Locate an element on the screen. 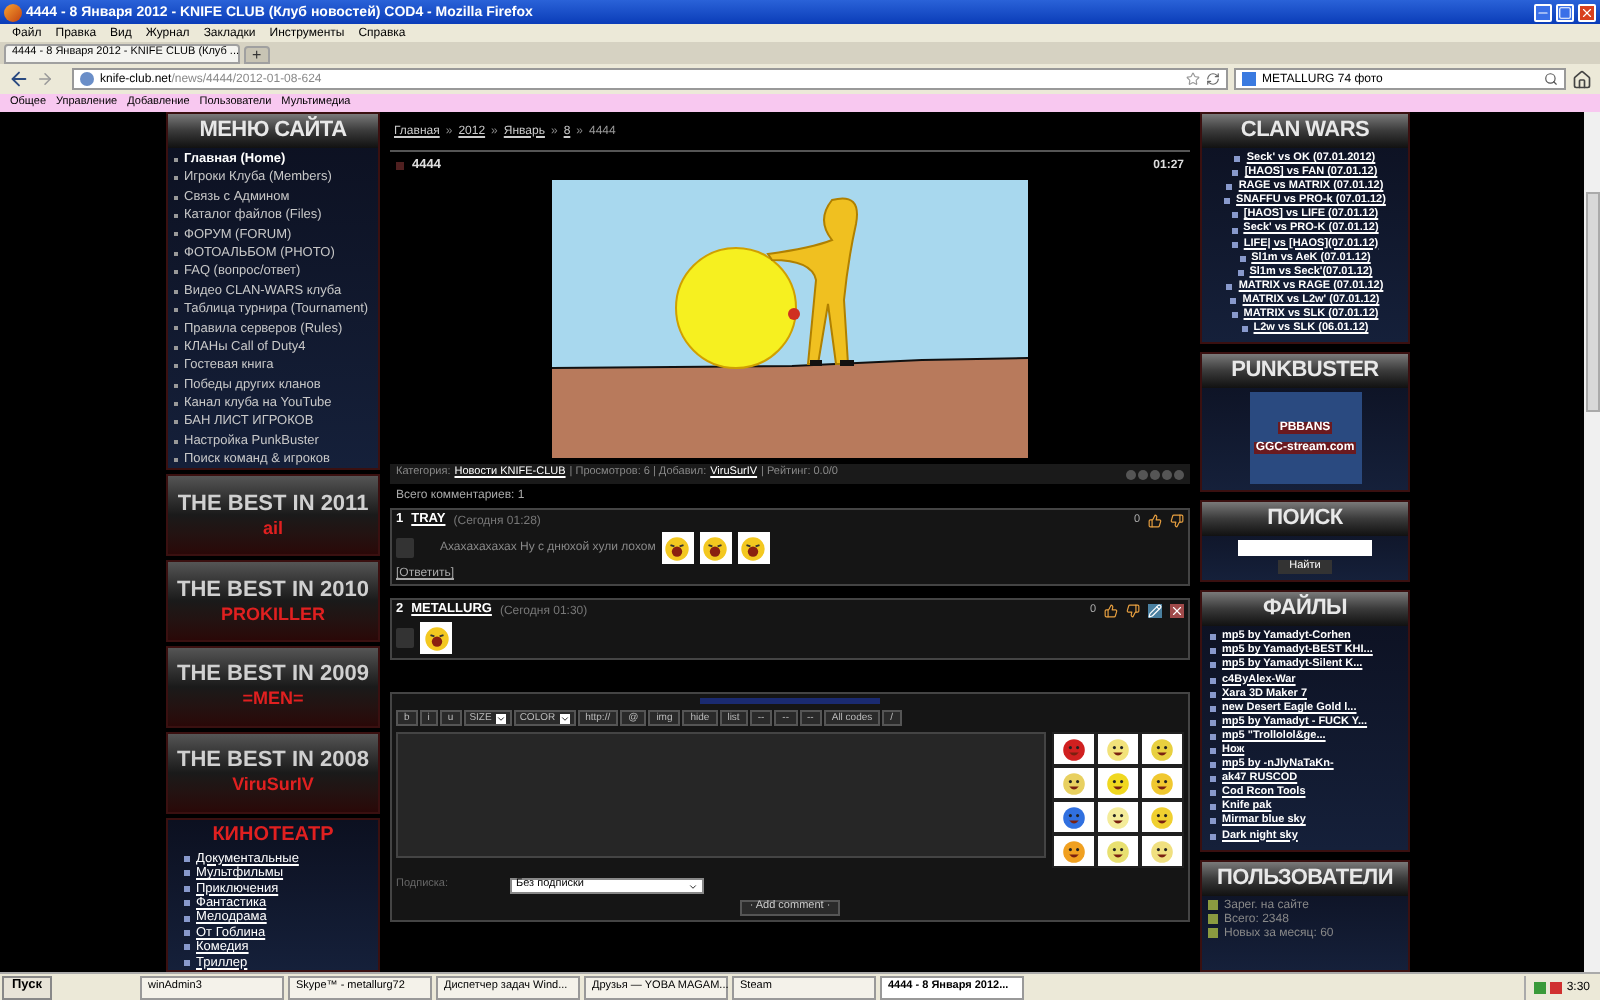 Image resolution: width=1600 pixels, height=1000 pixels. edit-icon is located at coordinates (1155, 611).